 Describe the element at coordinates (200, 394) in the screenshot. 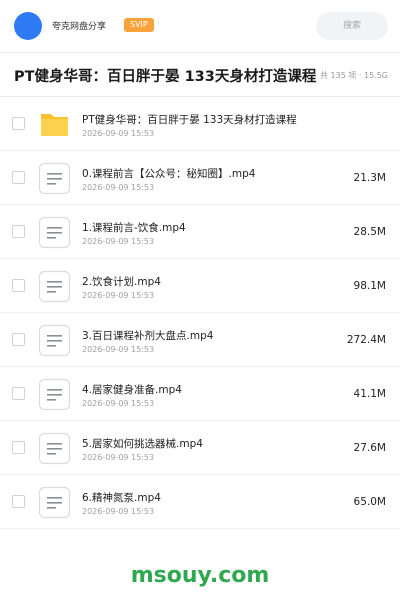

I see `list-item: 4.居家健身准备.mp4 2026-09-09 15:53 41.1M` at that location.